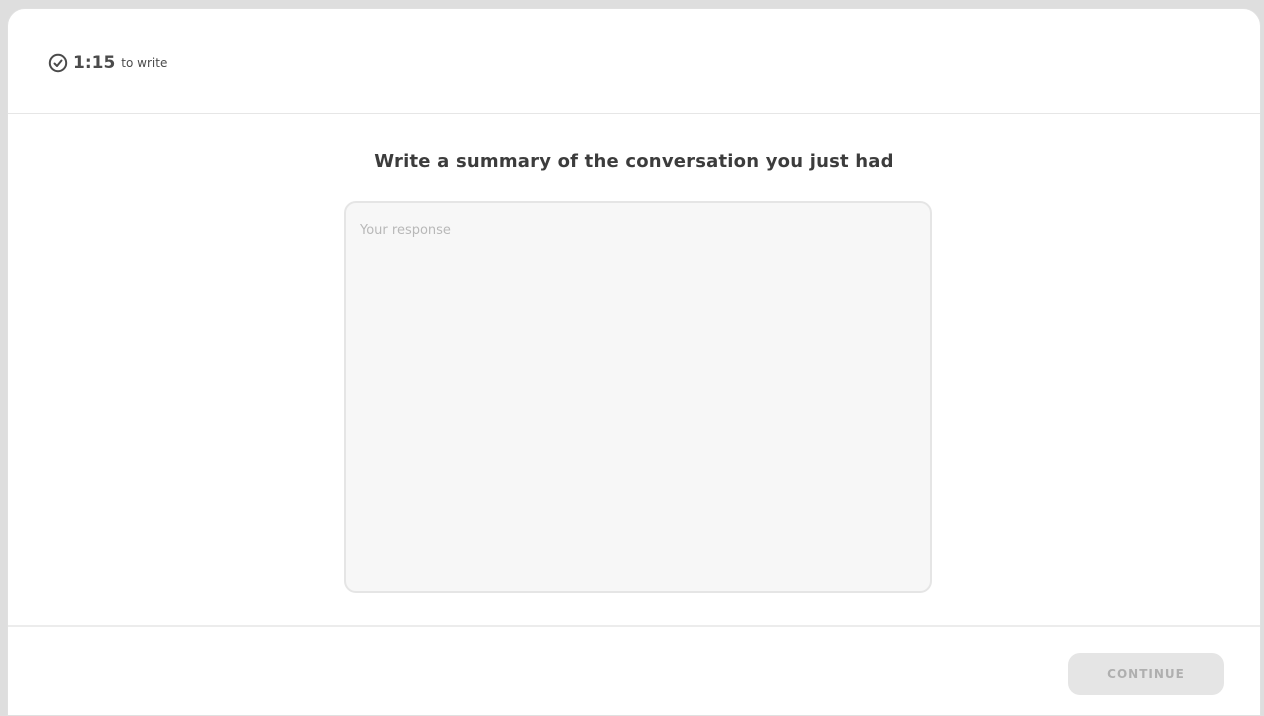  I want to click on timer: 1:15 to write, so click(107, 63).